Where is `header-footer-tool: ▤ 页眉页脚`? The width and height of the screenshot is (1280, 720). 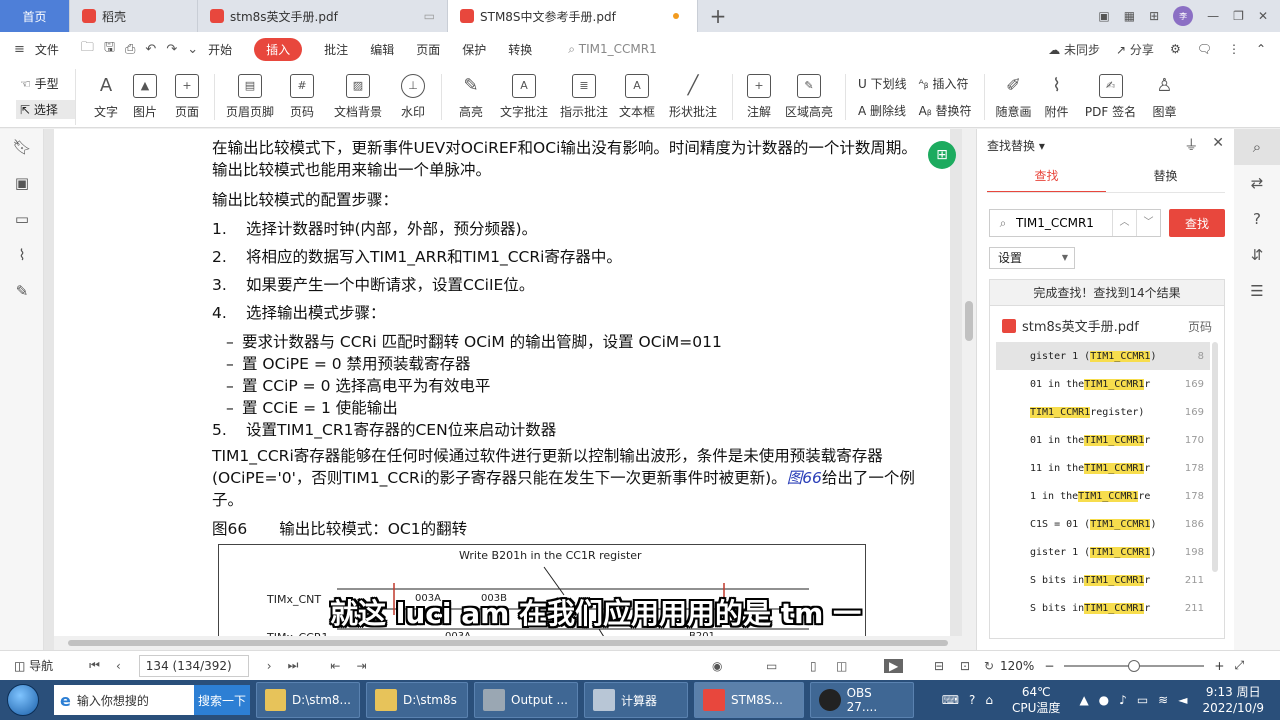 header-footer-tool: ▤ 页眉页脚 is located at coordinates (250, 97).